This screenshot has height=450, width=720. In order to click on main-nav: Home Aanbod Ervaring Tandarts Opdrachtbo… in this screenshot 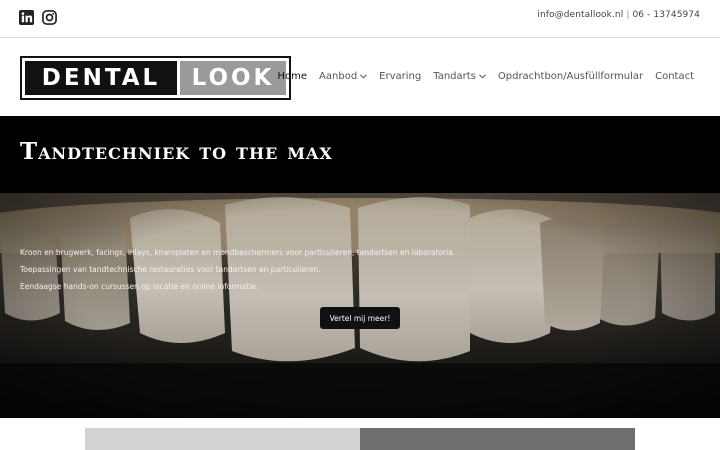, I will do `click(486, 76)`.